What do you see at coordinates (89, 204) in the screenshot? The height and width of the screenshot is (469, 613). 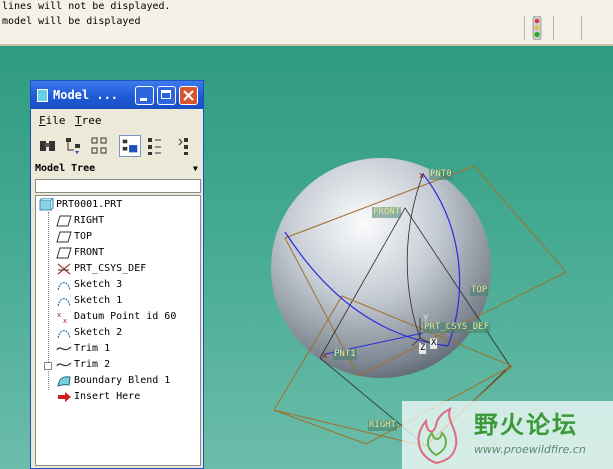 I see `tree-item-label: PRT0001.PRT` at bounding box center [89, 204].